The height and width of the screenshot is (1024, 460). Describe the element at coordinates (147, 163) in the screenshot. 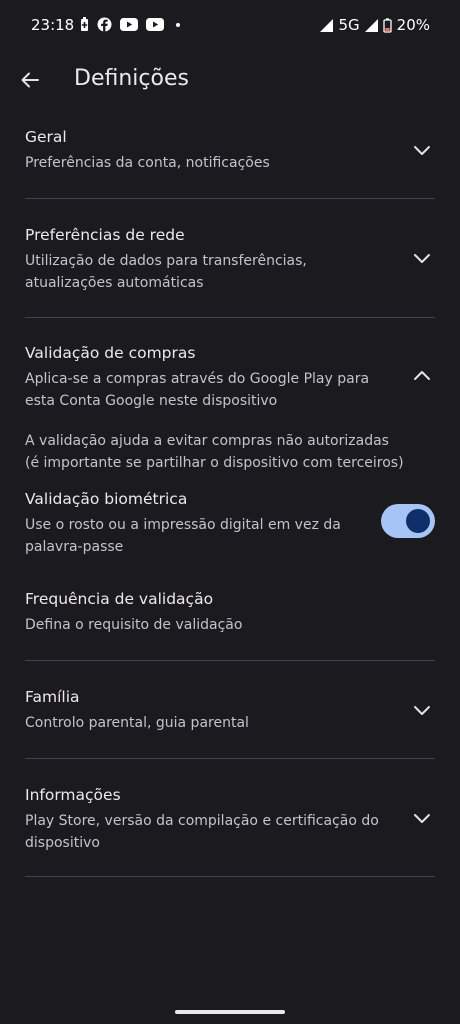

I see `section-subtitle: Preferências da conta, notificações` at that location.